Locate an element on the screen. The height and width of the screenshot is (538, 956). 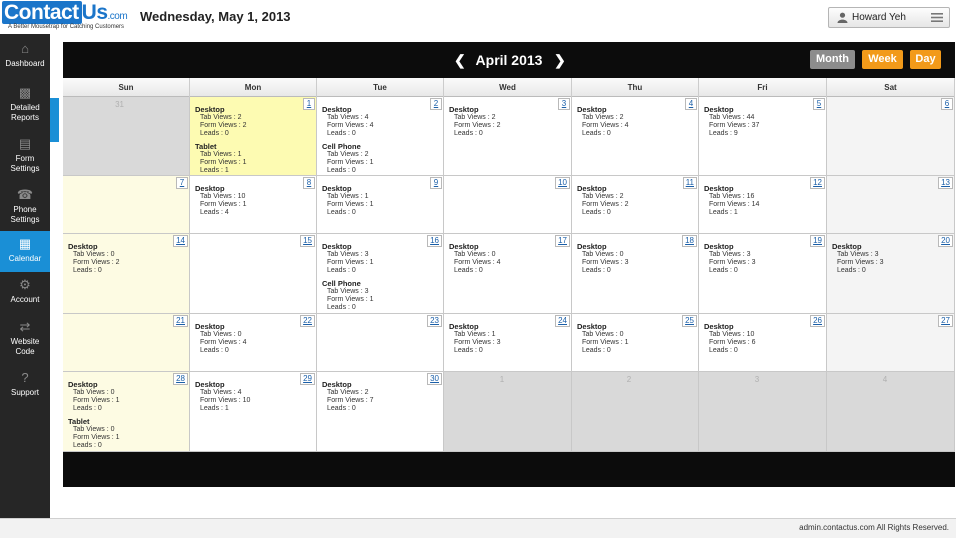
day-number-link: 24 is located at coordinates (562, 321).